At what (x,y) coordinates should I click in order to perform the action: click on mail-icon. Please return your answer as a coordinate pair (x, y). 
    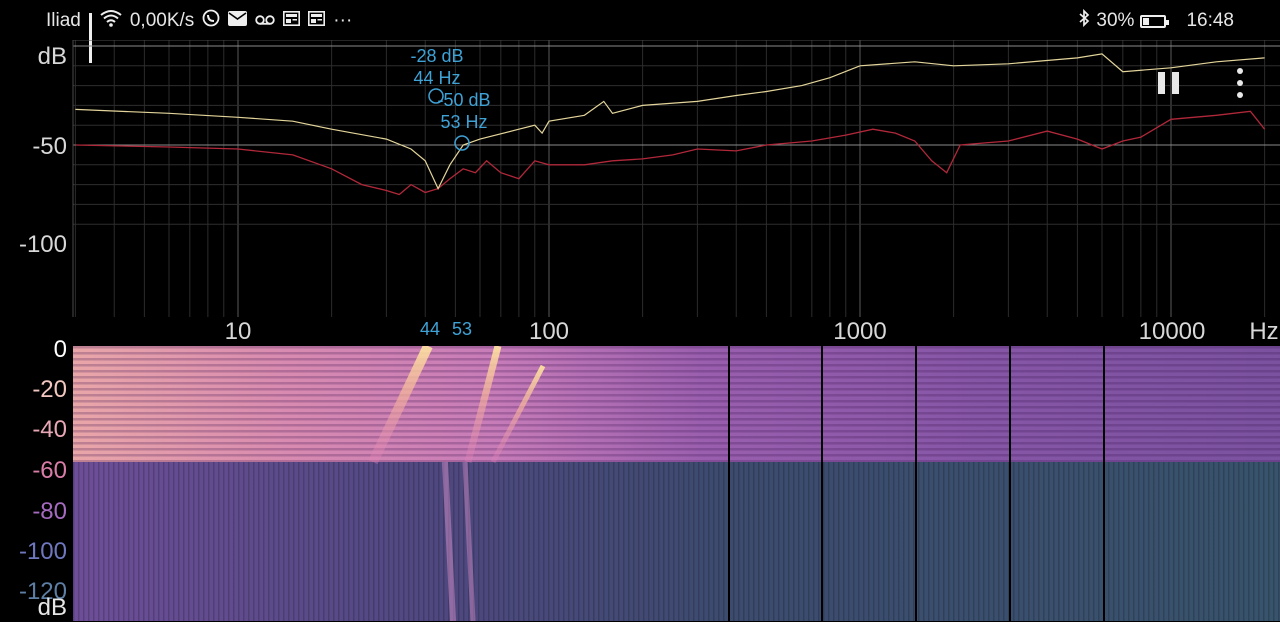
    Looking at the image, I should click on (238, 21).